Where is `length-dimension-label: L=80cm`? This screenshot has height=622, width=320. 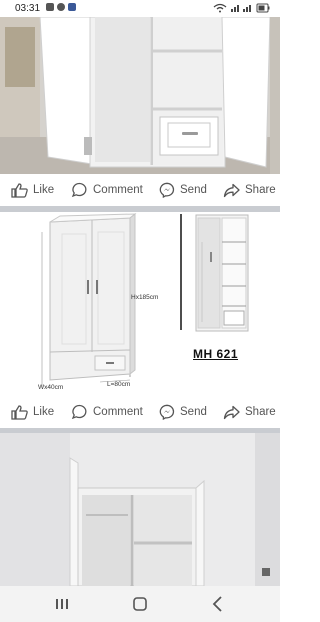
length-dimension-label: L=80cm is located at coordinates (119, 384).